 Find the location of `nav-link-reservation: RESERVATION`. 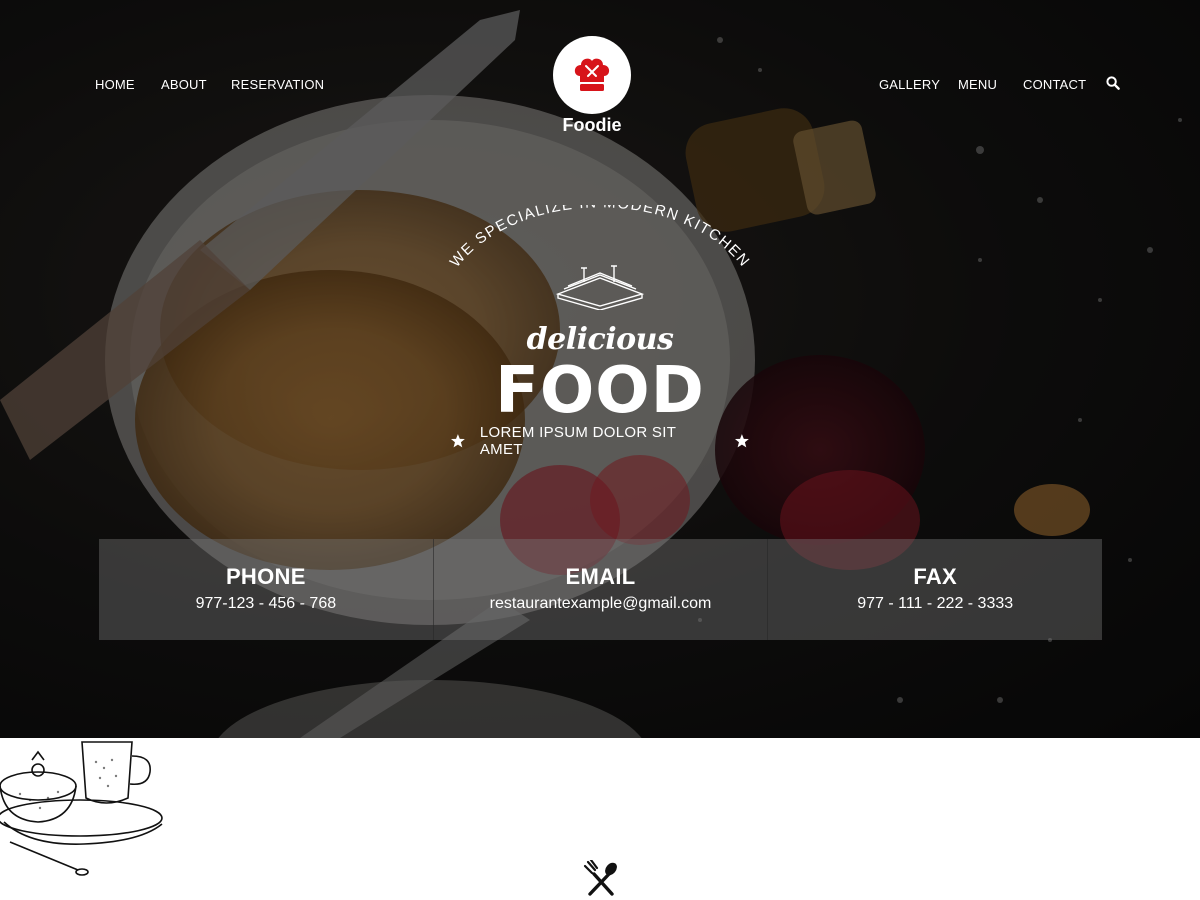

nav-link-reservation: RESERVATION is located at coordinates (277, 84).